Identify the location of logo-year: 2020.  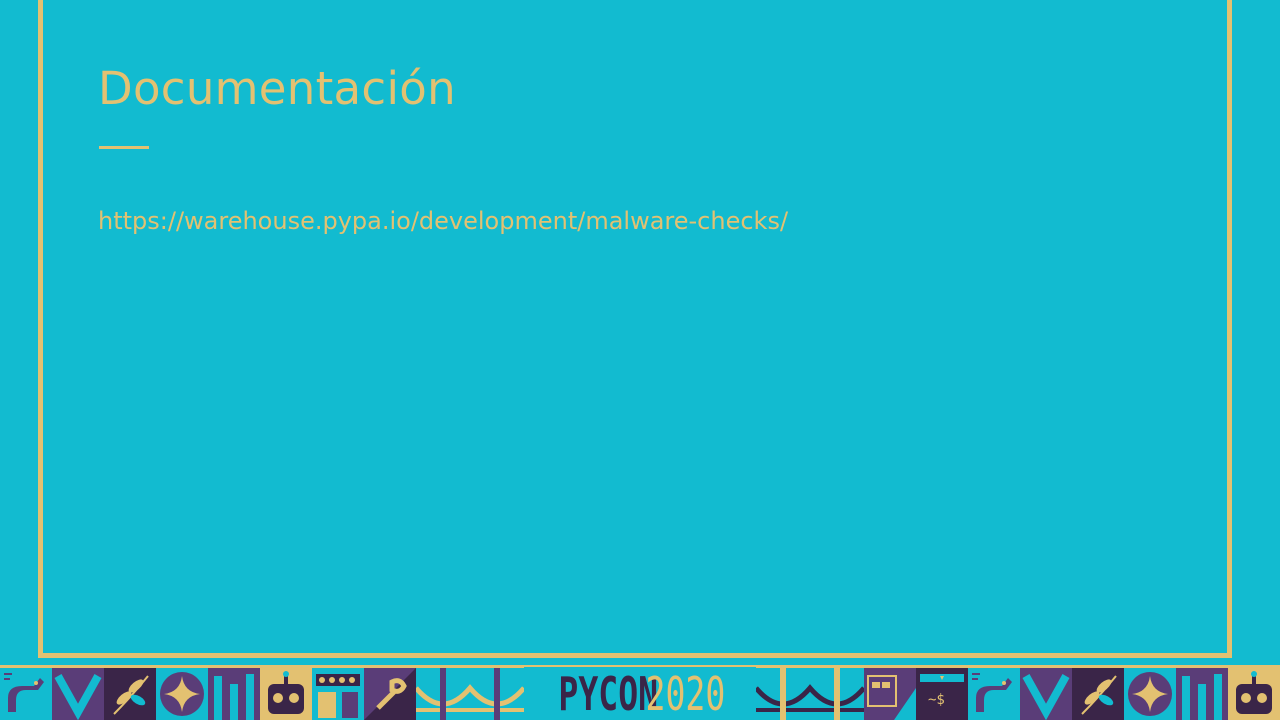
(685, 693).